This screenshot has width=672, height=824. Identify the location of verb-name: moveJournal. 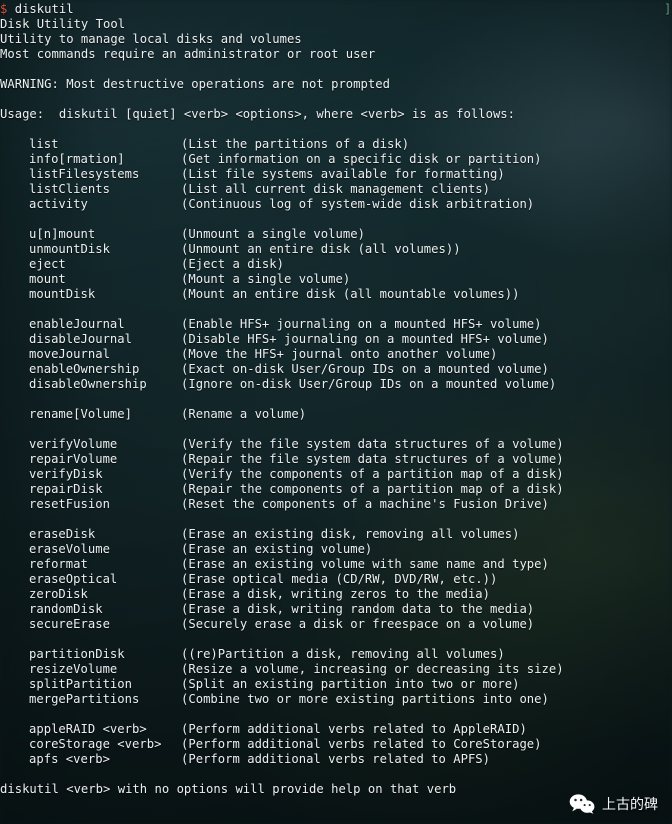
(69, 354).